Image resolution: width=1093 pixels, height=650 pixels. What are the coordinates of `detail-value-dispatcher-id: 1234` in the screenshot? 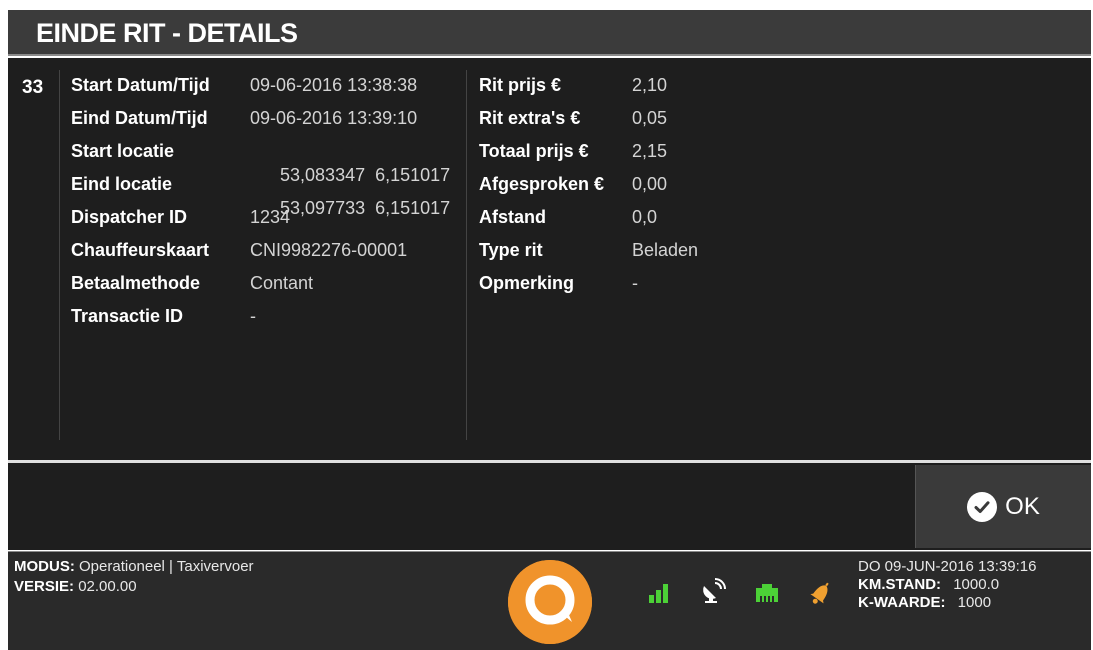 It's located at (270, 217).